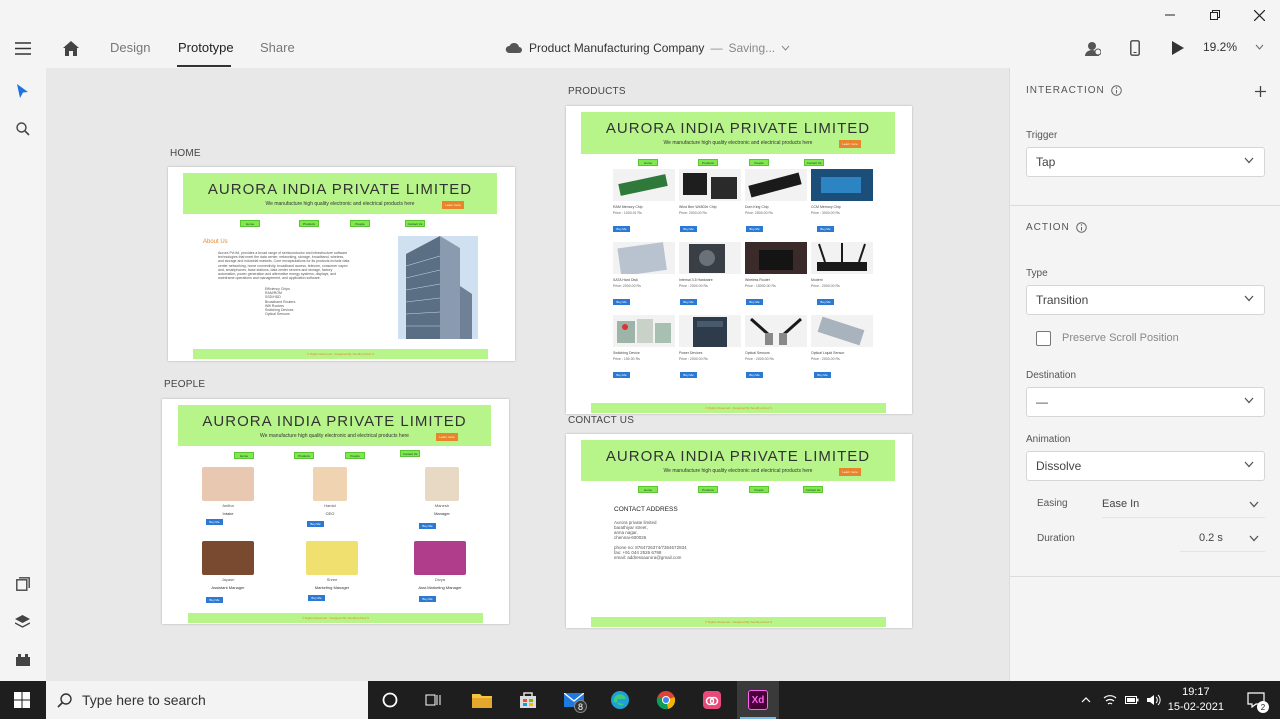  I want to click on person-role: Manager, so click(442, 513).